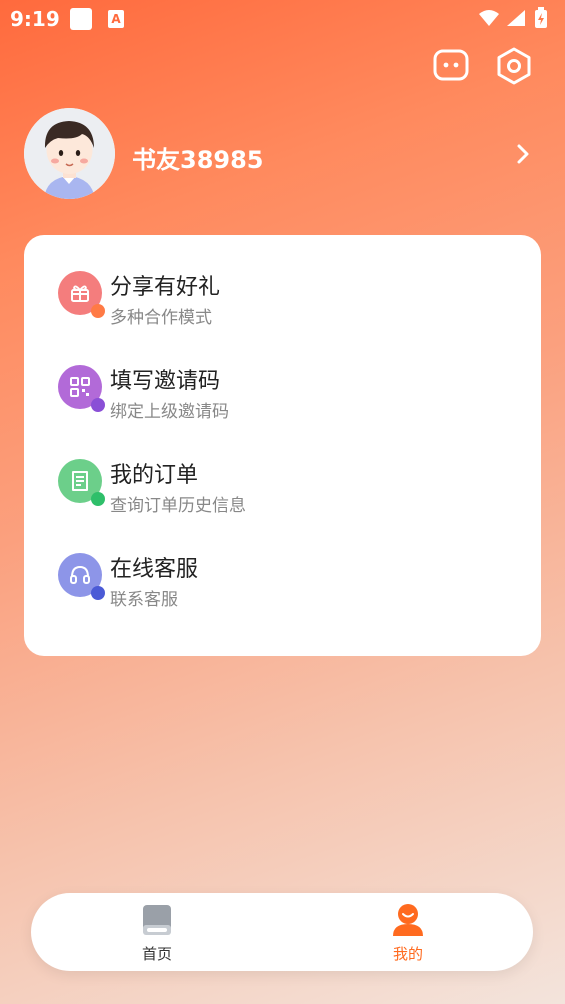  What do you see at coordinates (284, 154) in the screenshot?
I see `profile-row: 书友38985` at bounding box center [284, 154].